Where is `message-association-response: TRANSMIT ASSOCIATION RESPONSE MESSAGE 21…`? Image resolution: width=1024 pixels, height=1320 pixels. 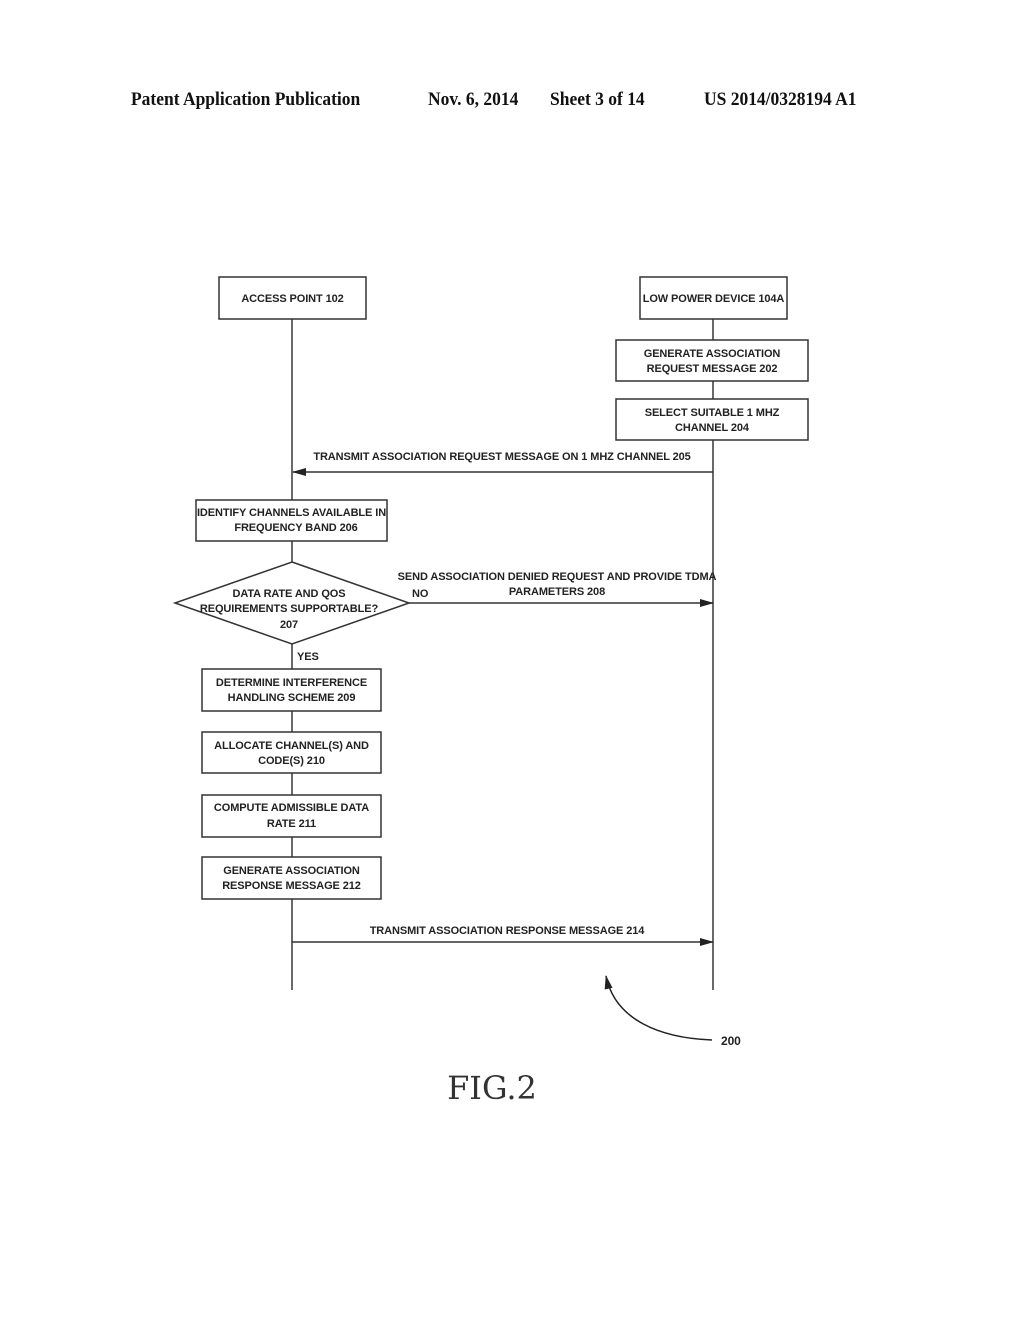
message-association-response: TRANSMIT ASSOCIATION RESPONSE MESSAGE 21… is located at coordinates (503, 935).